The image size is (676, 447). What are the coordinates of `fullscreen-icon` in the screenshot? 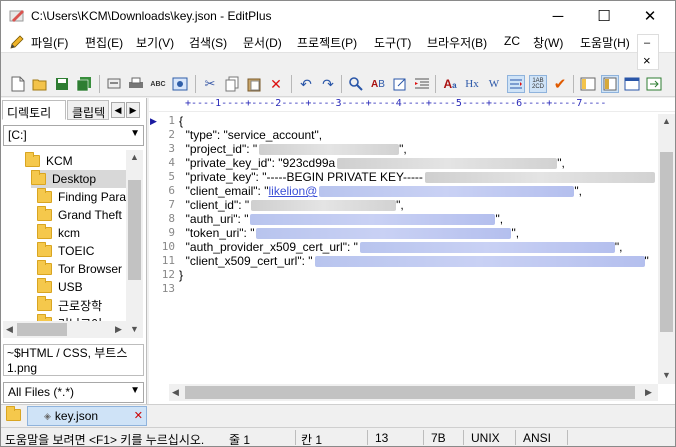 It's located at (654, 84).